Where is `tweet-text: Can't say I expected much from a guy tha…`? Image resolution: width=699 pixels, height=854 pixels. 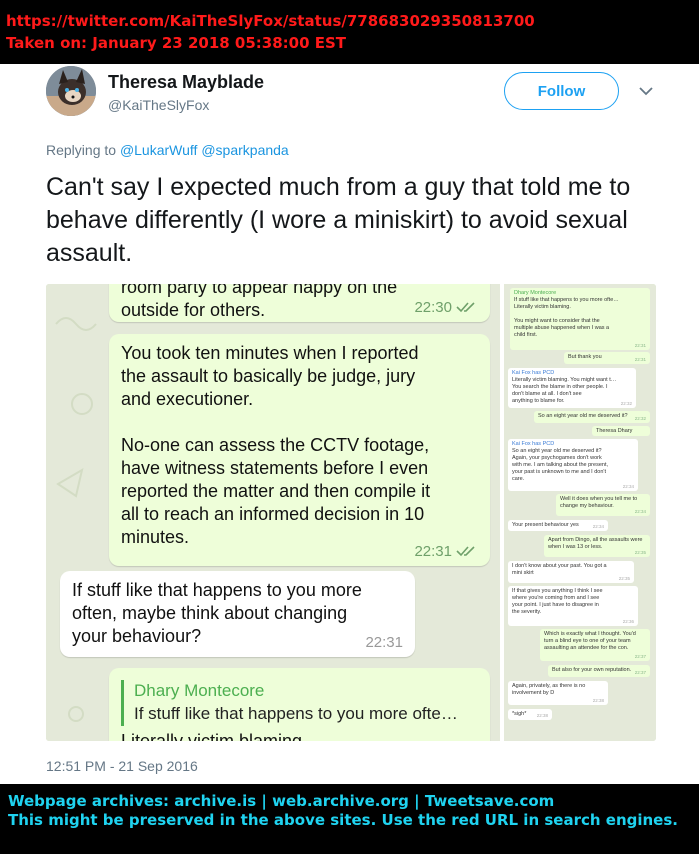 tweet-text: Can't say I expected much from a guy tha… is located at coordinates (338, 220).